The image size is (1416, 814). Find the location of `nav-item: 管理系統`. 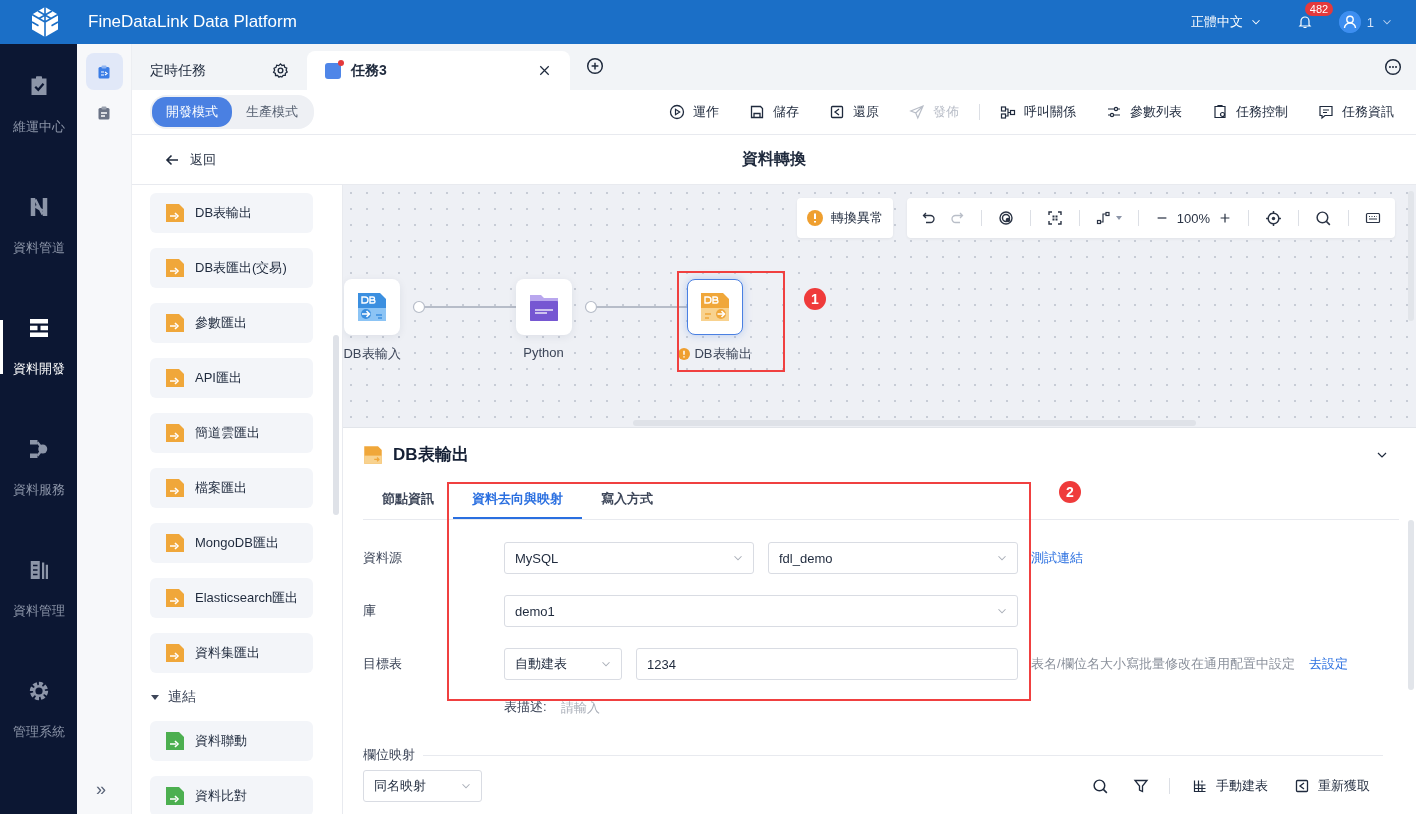

nav-item: 管理系統 is located at coordinates (38, 709).